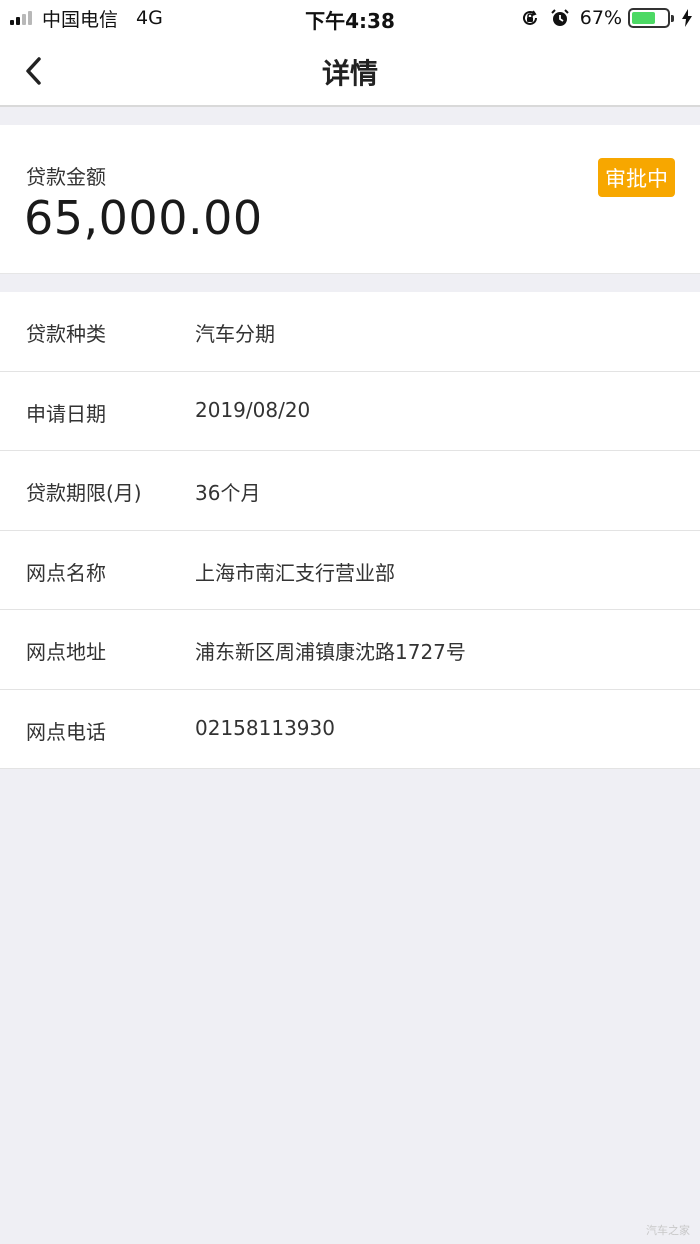 The height and width of the screenshot is (1244, 700). What do you see at coordinates (687, 18) in the screenshot?
I see `charging-icon` at bounding box center [687, 18].